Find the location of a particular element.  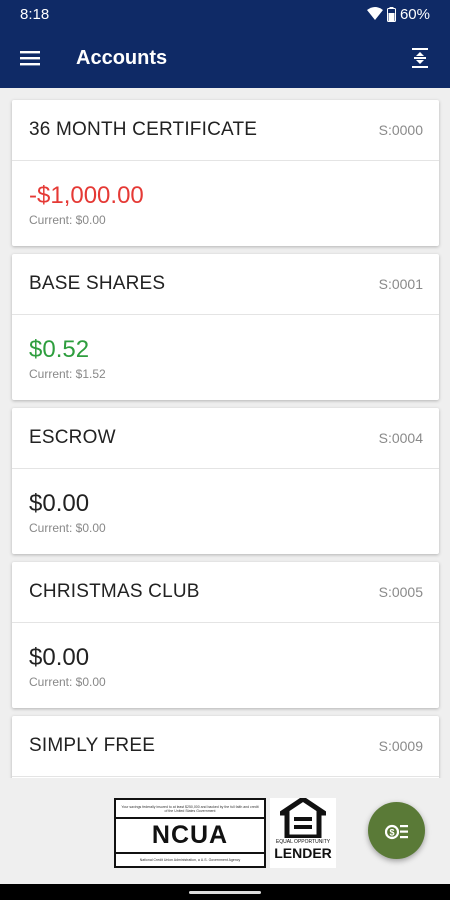

equal-housing-icon is located at coordinates (303, 818).